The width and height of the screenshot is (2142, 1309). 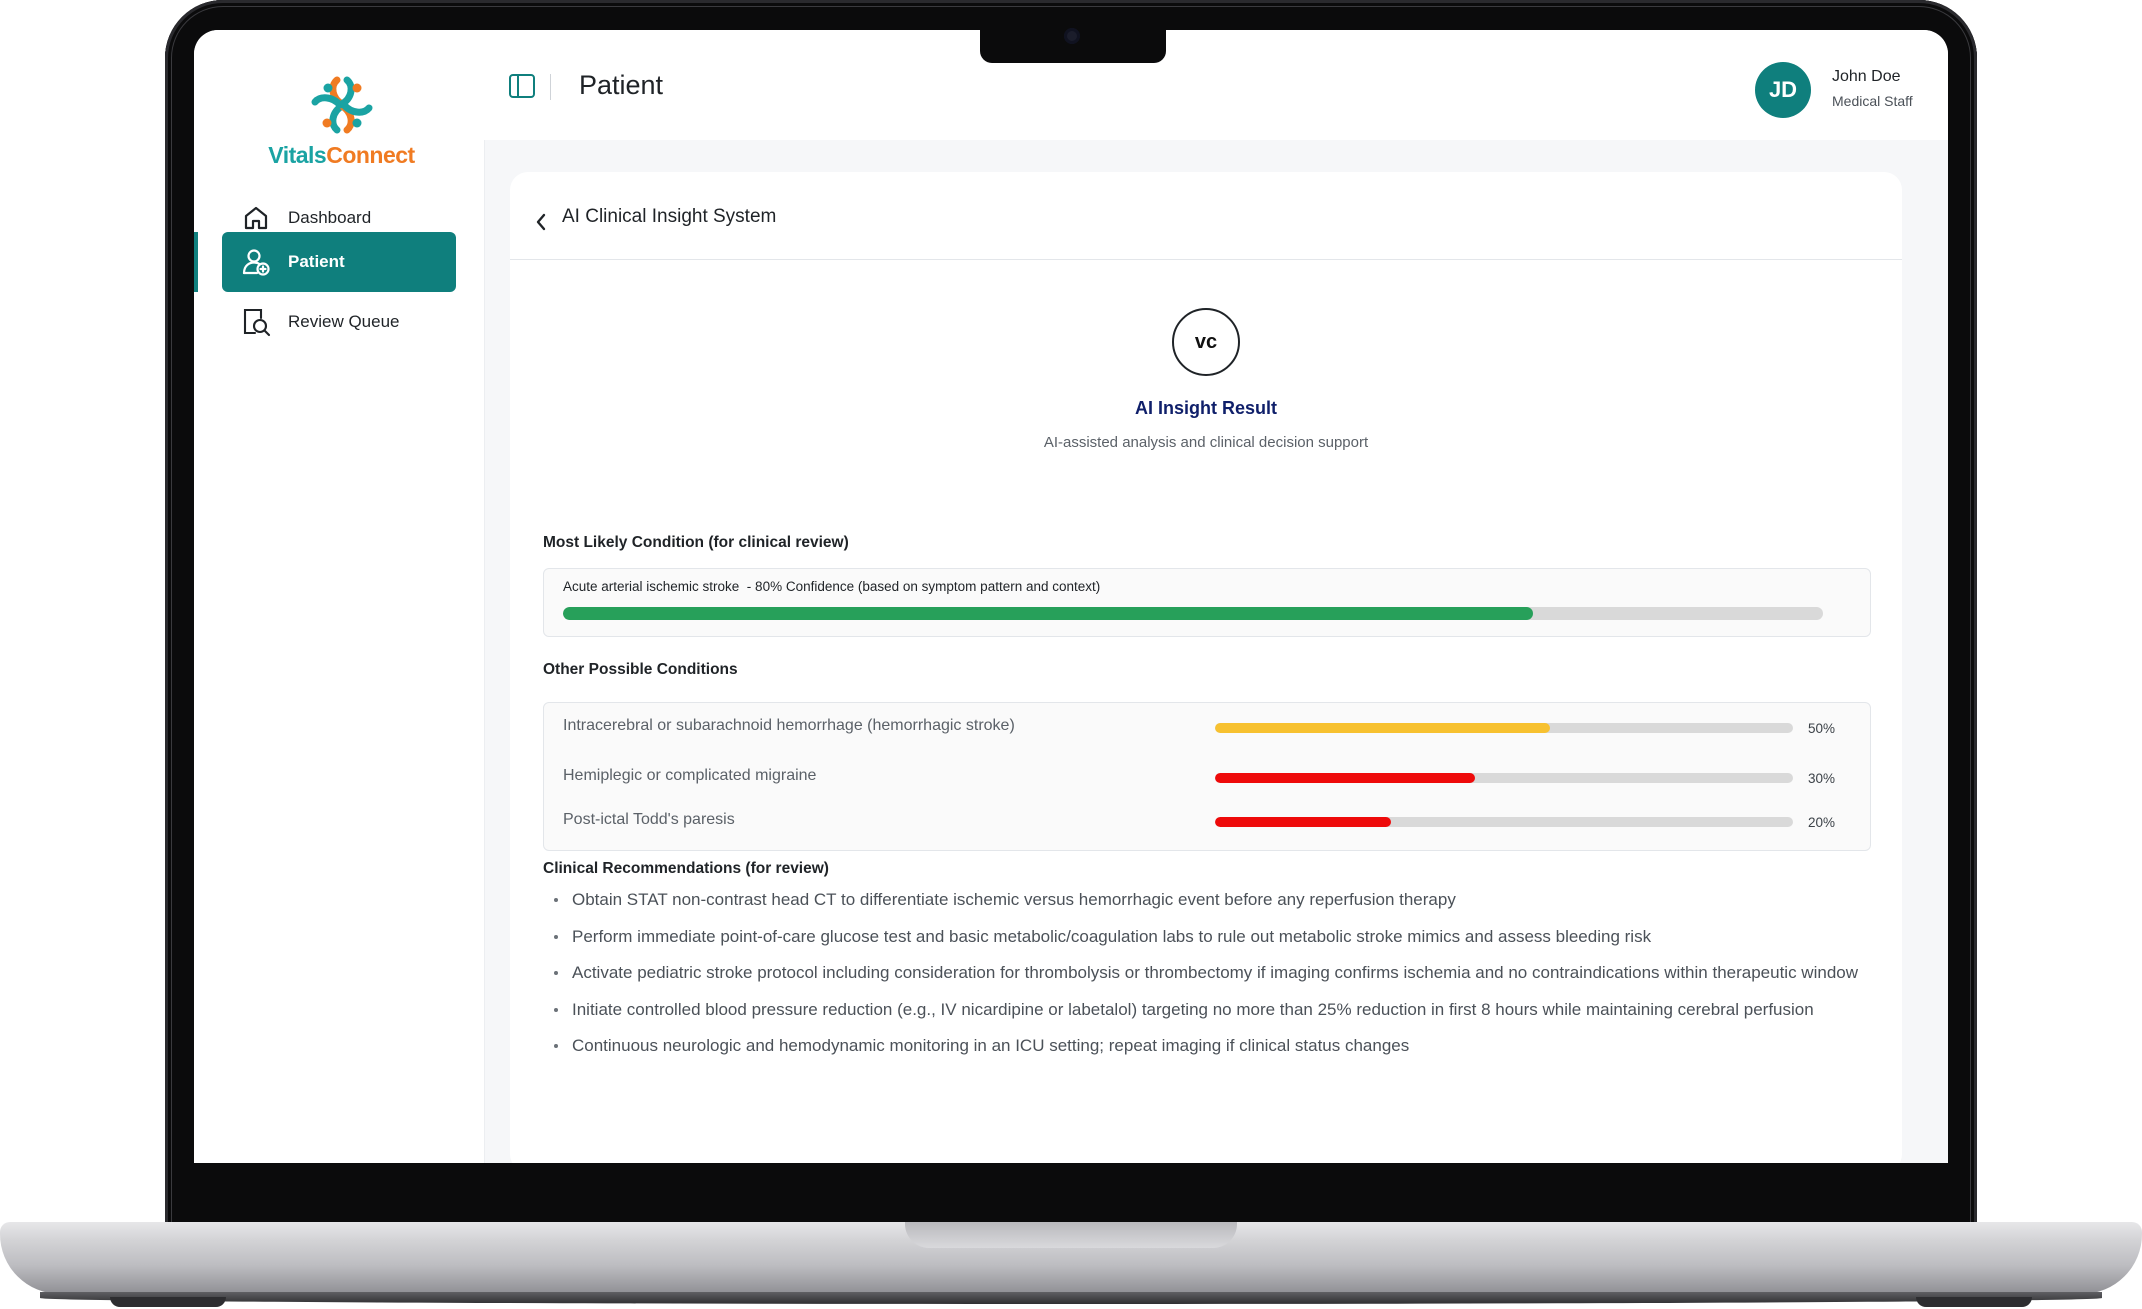 What do you see at coordinates (522, 88) in the screenshot?
I see `sidebar-toggle-icon` at bounding box center [522, 88].